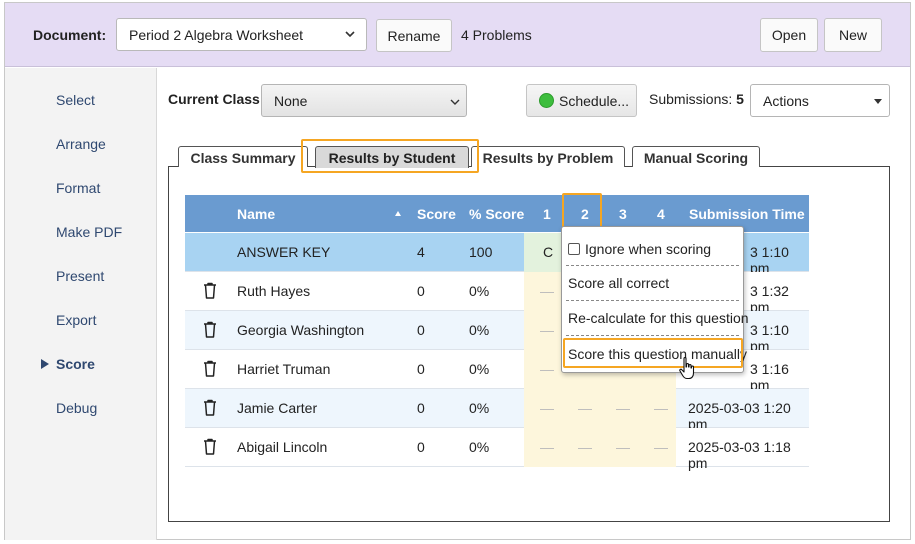  What do you see at coordinates (76, 320) in the screenshot?
I see `sidebar-item-export: Export` at bounding box center [76, 320].